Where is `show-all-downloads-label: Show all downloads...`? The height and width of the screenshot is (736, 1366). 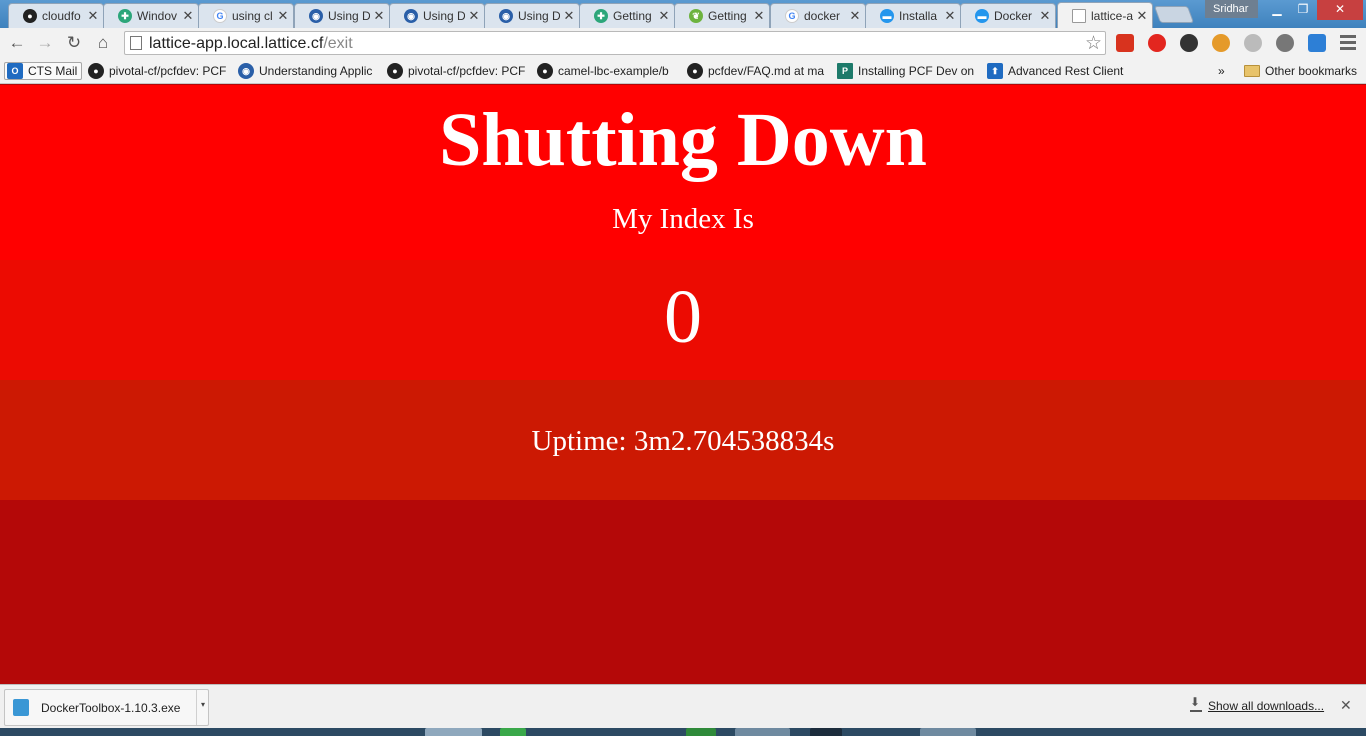
show-all-downloads-label: Show all downloads... is located at coordinates (1266, 706).